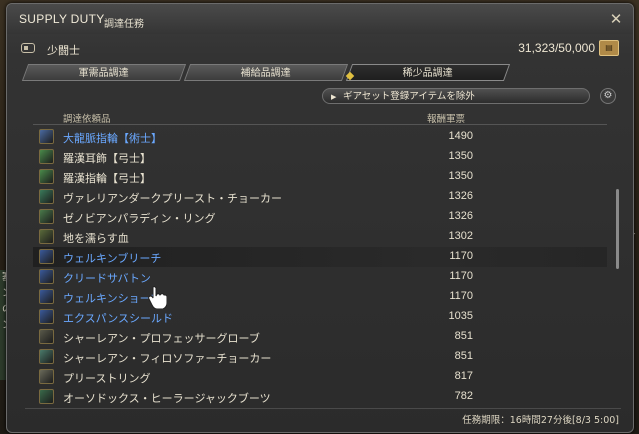 This screenshot has height=434, width=639. What do you see at coordinates (96, 238) in the screenshot?
I see `item-name: 地を濡らす血` at bounding box center [96, 238].